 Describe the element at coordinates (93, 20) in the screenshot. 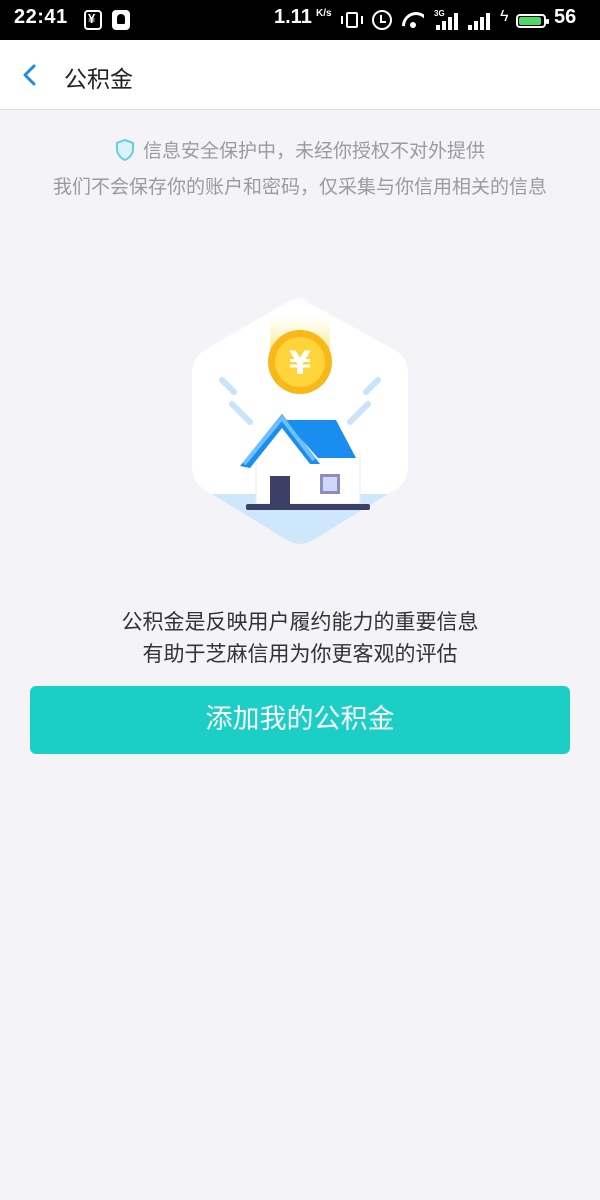

I see `notification-yen-icon` at that location.